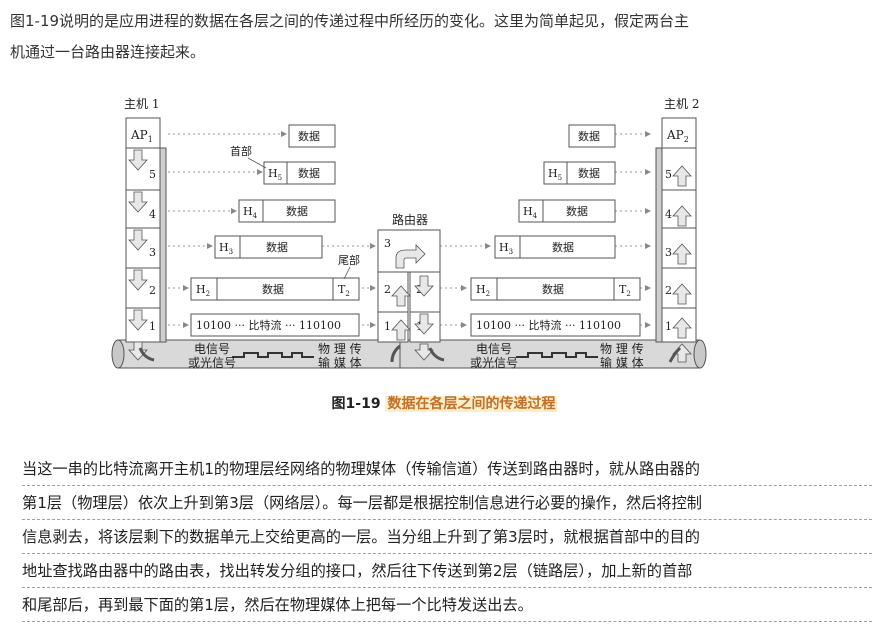  What do you see at coordinates (152, 174) in the screenshot?
I see `host1-layer-5: 5` at bounding box center [152, 174].